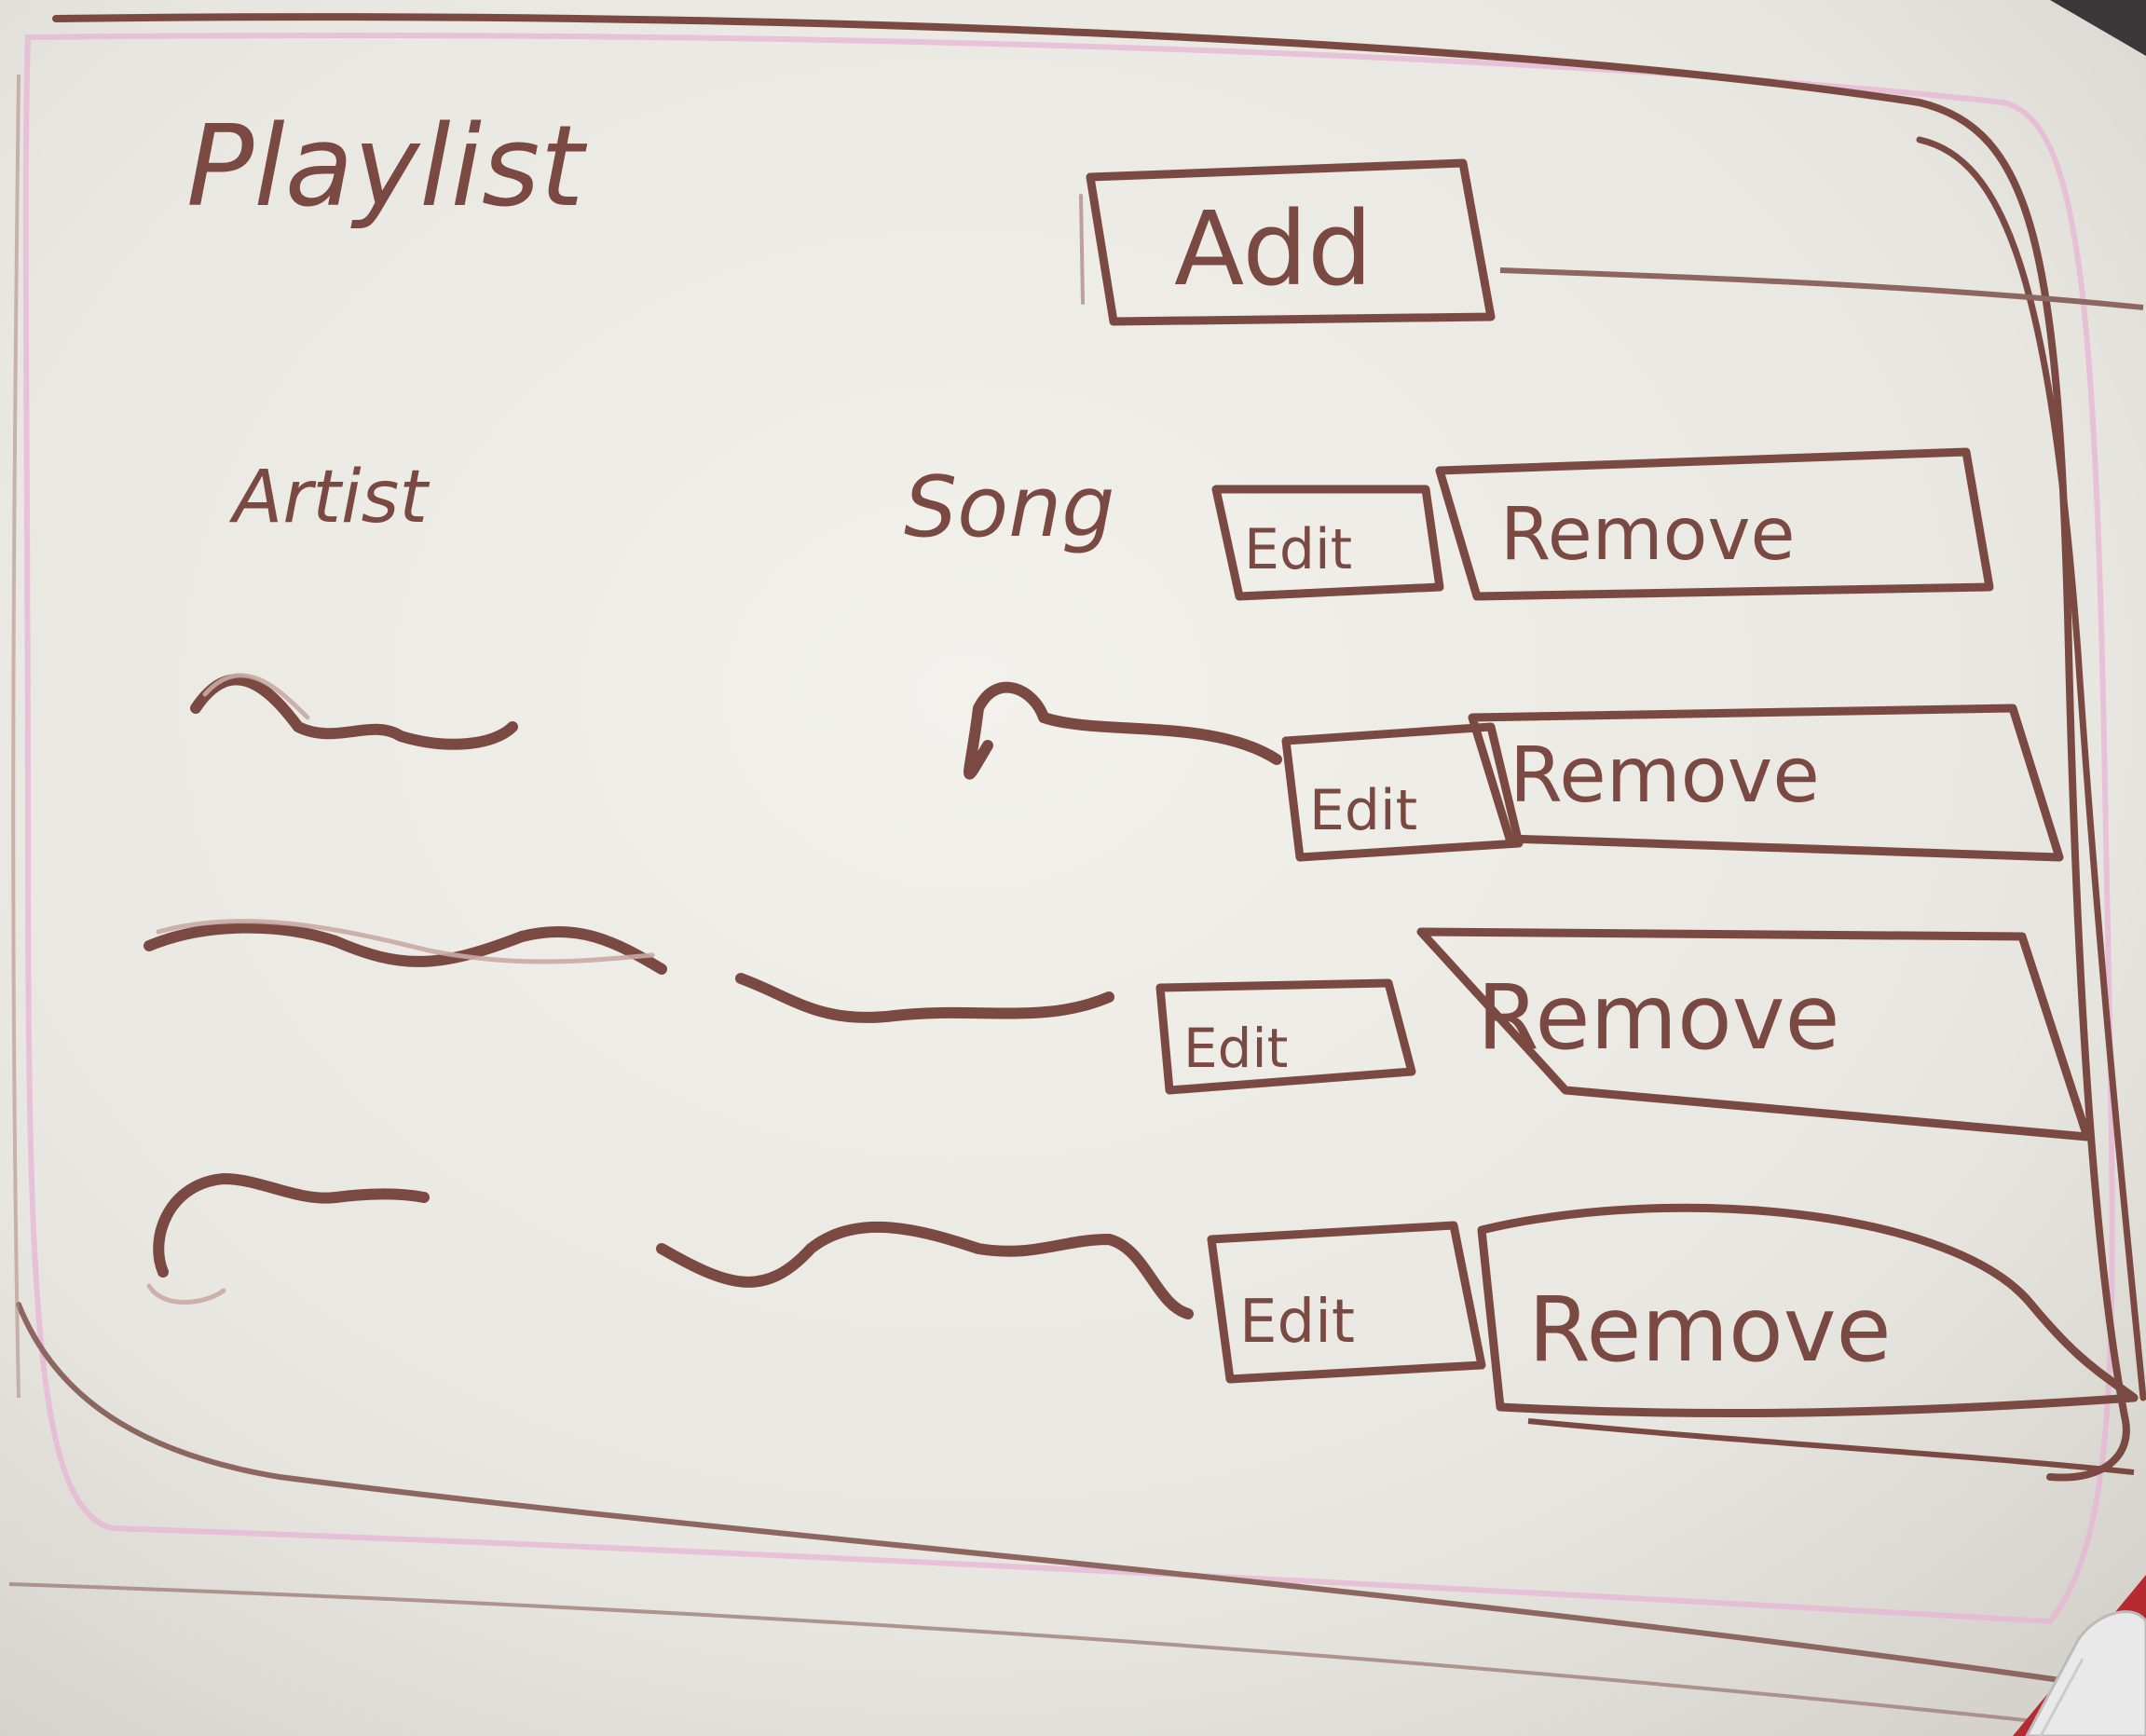 This screenshot has height=1736, width=2146. I want to click on column-header-song: Song, so click(1009, 507).